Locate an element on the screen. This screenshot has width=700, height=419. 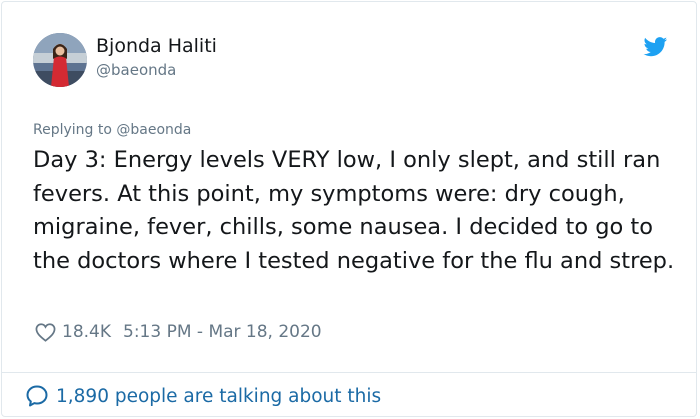
user-handle: @baeonda is located at coordinates (136, 70).